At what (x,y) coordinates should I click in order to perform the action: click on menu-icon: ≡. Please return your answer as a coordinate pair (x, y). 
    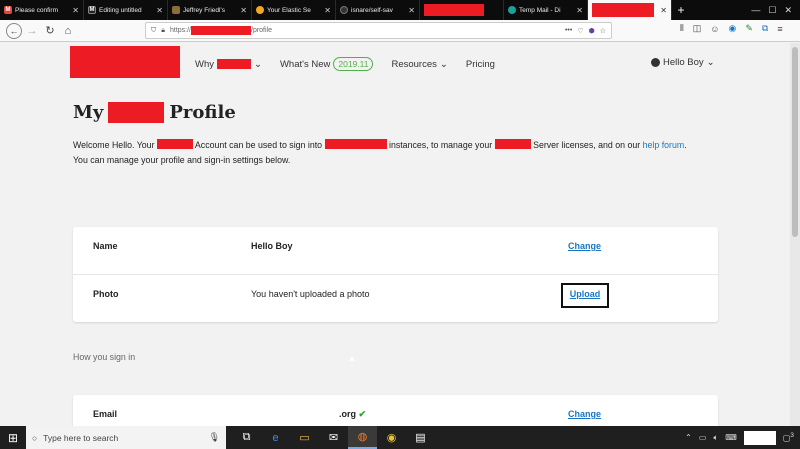
    Looking at the image, I should click on (779, 29).